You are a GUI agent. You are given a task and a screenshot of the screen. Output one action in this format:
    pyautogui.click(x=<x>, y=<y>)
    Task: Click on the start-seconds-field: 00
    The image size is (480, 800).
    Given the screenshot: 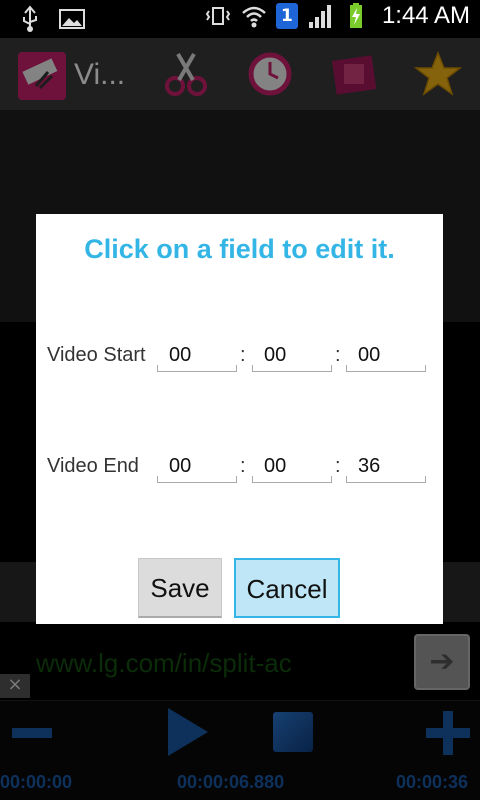 What is the action you would take?
    pyautogui.click(x=386, y=357)
    